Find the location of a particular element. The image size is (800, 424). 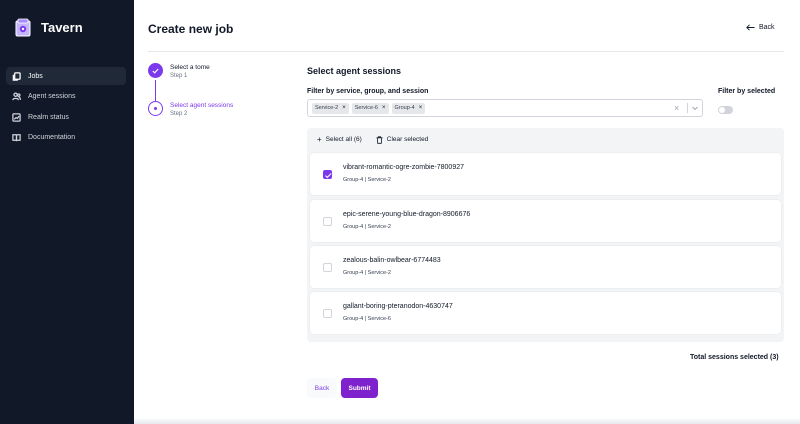

sidebar-item-agent-sessions: Agent sessions is located at coordinates (66, 97).